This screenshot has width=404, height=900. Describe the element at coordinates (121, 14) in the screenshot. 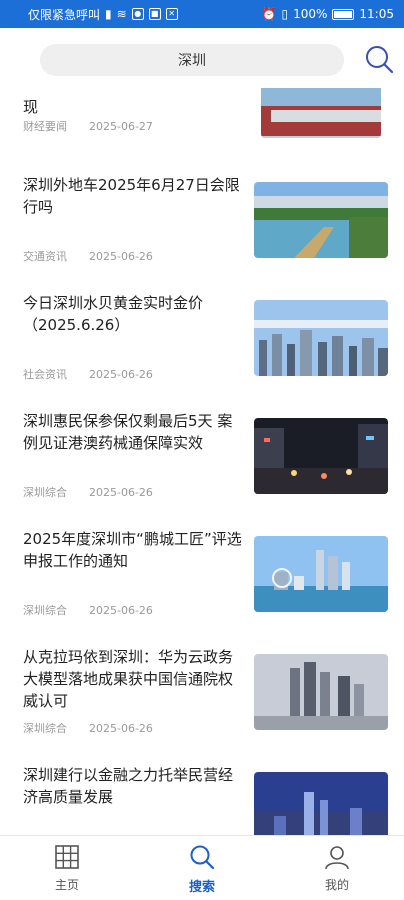

I see `wifi-icon: ≋` at that location.